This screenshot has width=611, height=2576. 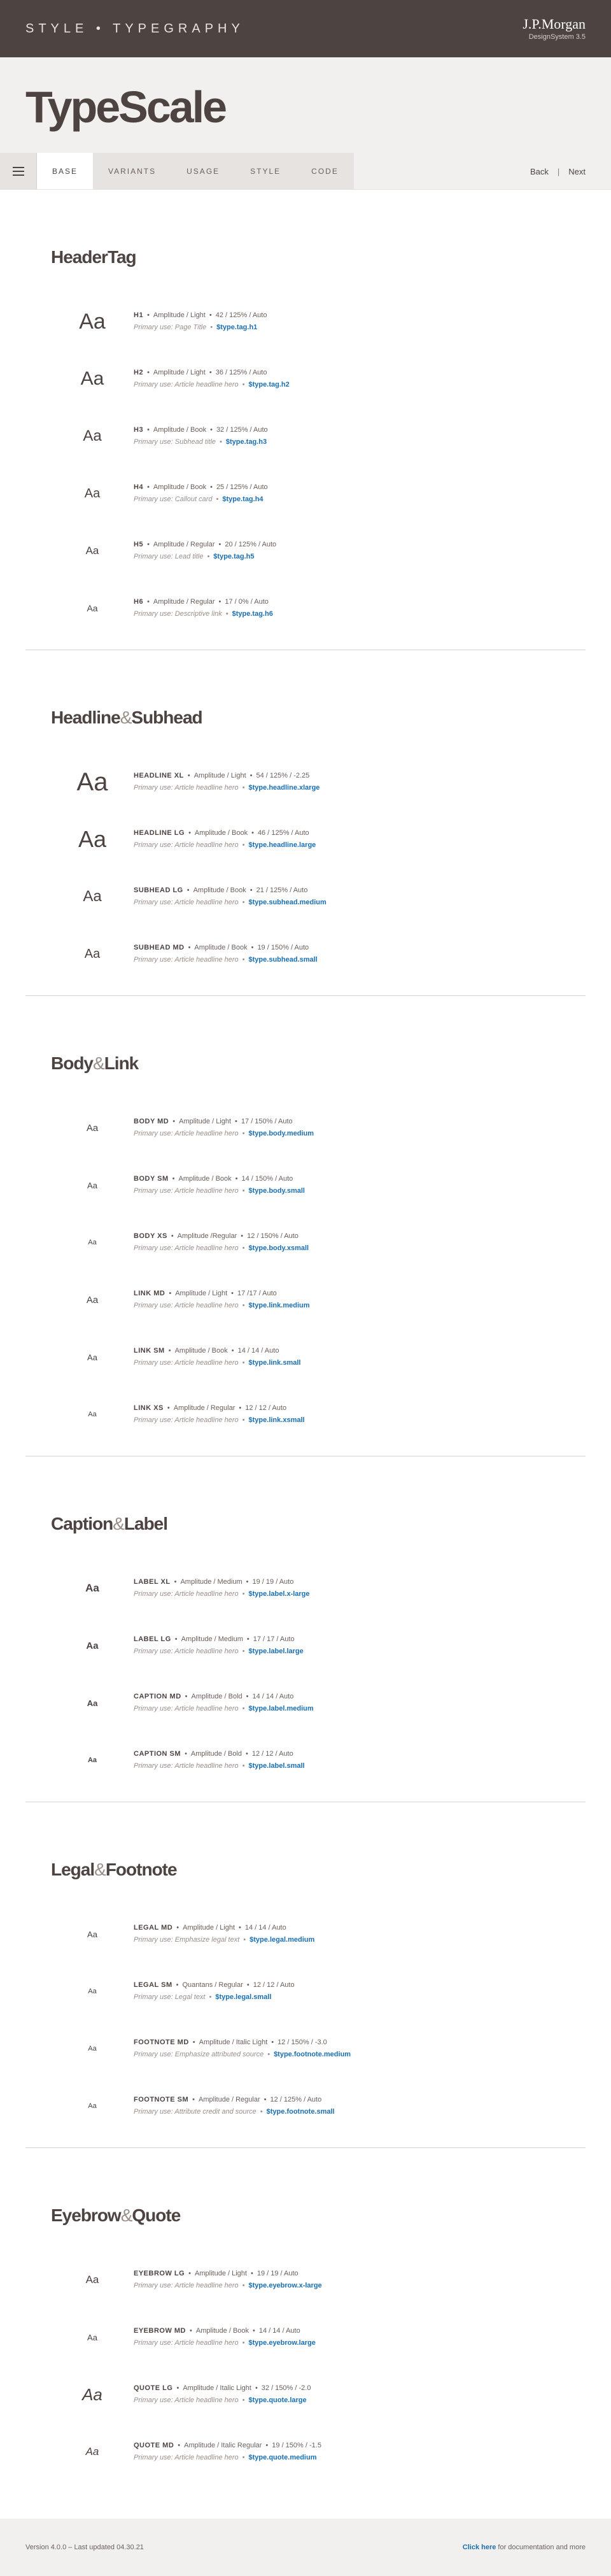 What do you see at coordinates (252, 614) in the screenshot?
I see `style-token: $type.tag.h6` at bounding box center [252, 614].